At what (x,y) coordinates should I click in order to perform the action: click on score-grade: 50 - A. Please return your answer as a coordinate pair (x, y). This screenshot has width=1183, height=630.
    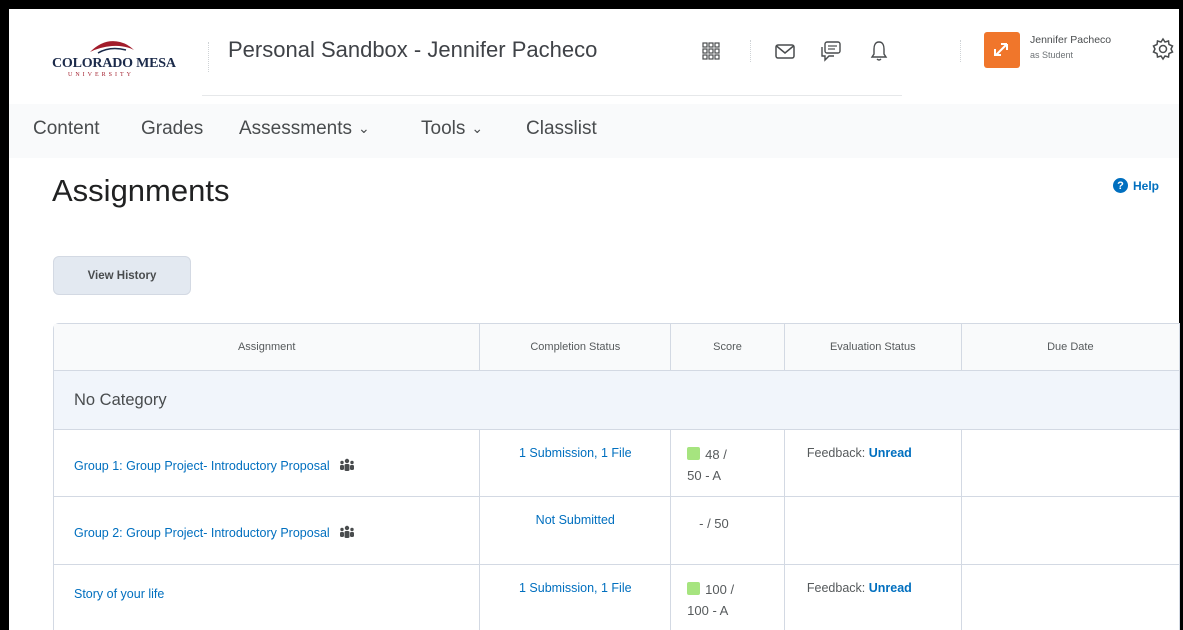
    Looking at the image, I should click on (704, 475).